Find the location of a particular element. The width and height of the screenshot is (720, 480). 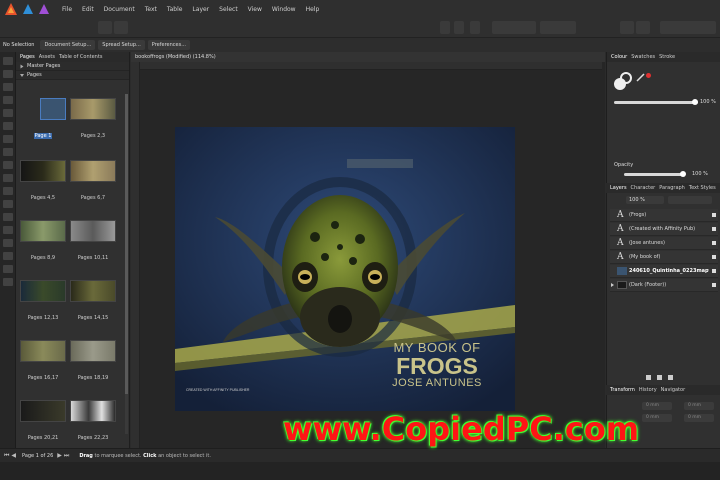

layer-row: A (Jose antunes) is located at coordinates (664, 243).